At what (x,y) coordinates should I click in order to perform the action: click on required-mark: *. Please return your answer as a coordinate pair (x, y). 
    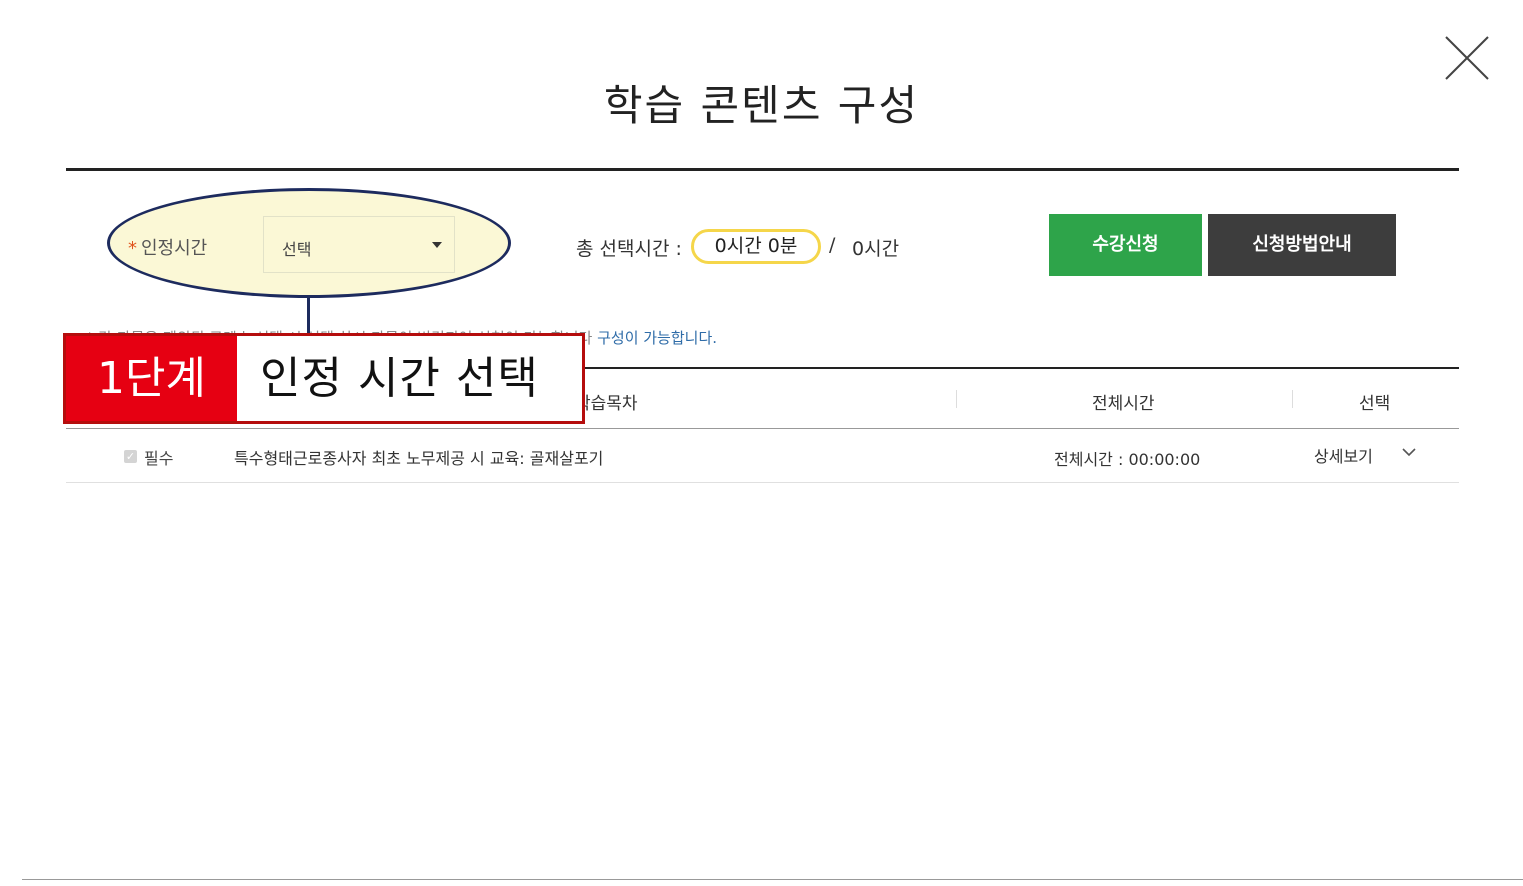
    Looking at the image, I should click on (132, 248).